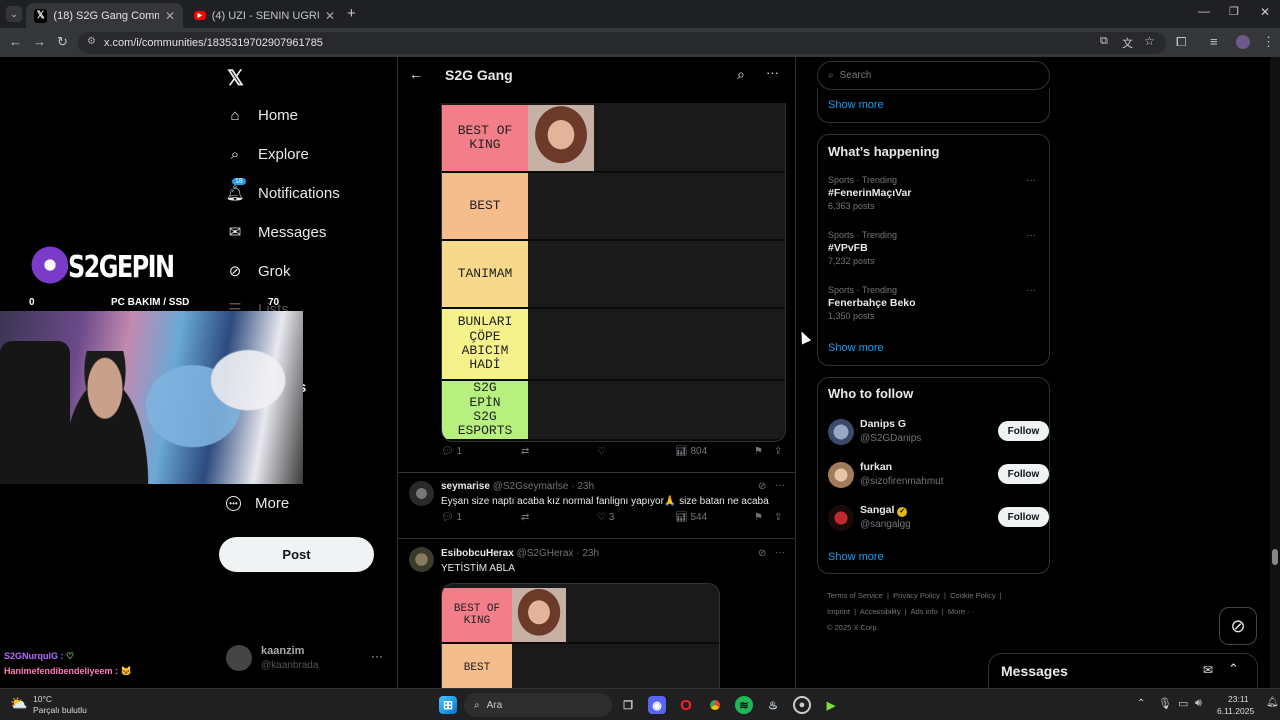 The height and width of the screenshot is (720, 1280). I want to click on search-box: ⌕ Search, so click(933, 75).